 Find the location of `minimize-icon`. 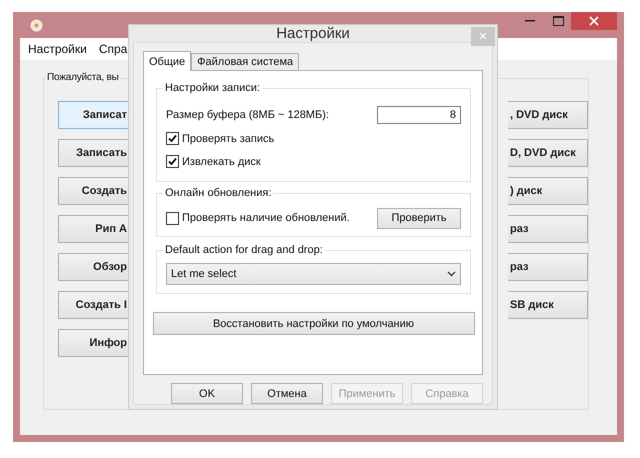

minimize-icon is located at coordinates (530, 21).